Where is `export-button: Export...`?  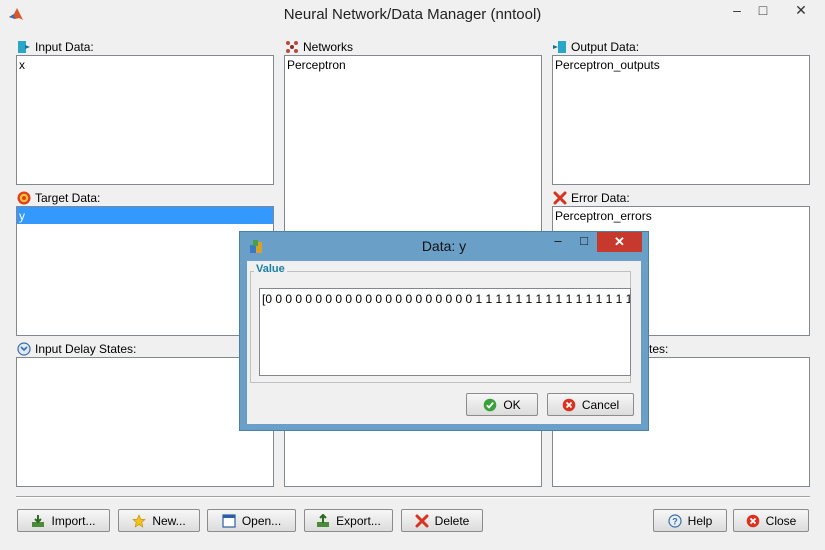
export-button: Export... is located at coordinates (348, 520).